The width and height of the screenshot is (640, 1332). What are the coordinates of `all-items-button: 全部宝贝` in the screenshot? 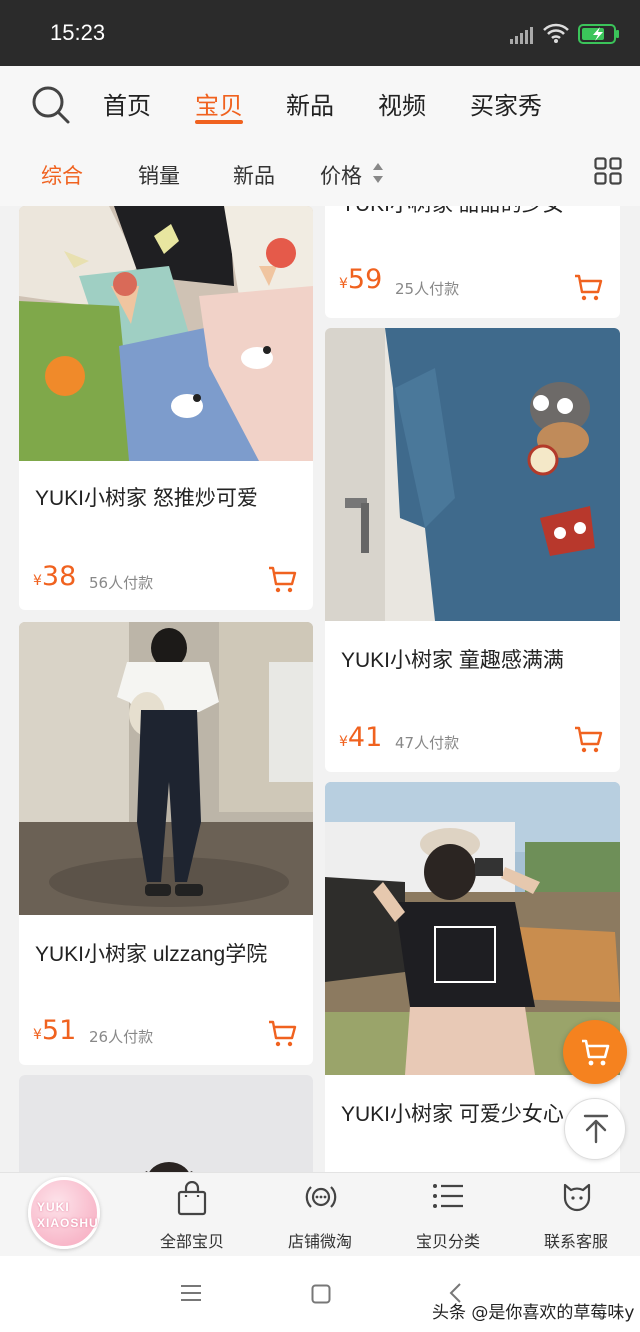 It's located at (192, 1215).